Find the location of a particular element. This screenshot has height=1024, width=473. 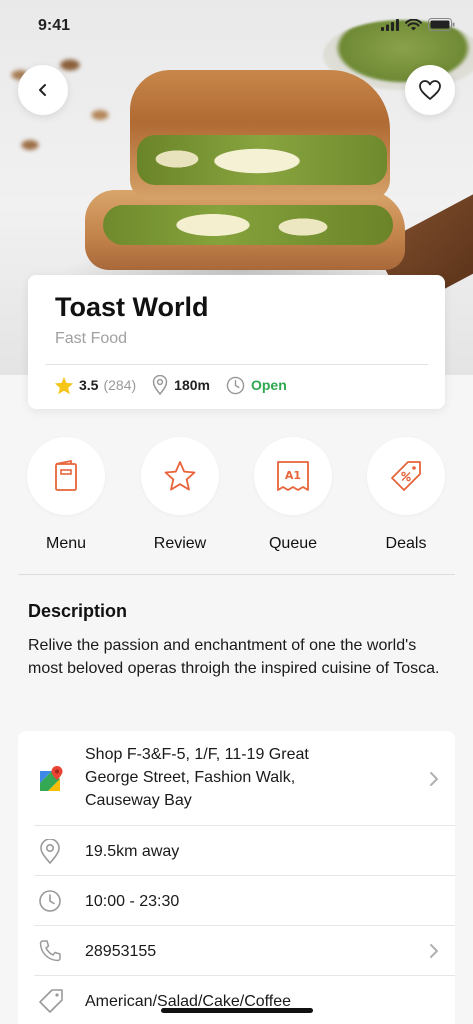

menu-book-icon is located at coordinates (66, 475).